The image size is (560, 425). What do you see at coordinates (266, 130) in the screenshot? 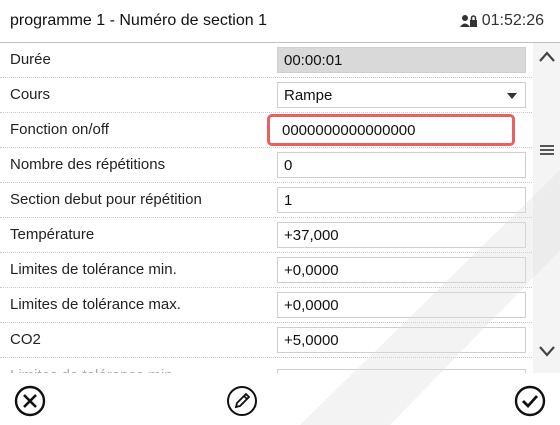
I see `list-item-fonction: Fonction on/off 0000000000000000` at bounding box center [266, 130].